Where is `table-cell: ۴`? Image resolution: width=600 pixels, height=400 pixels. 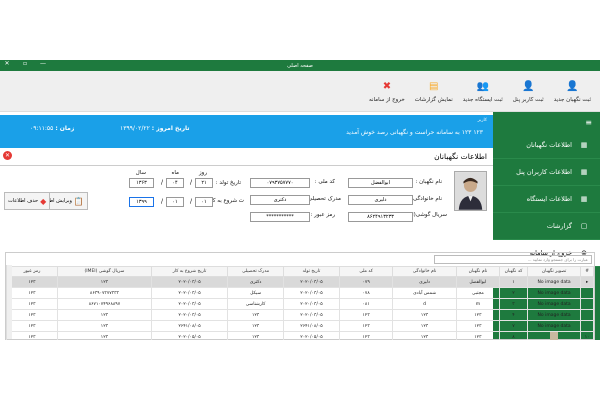
table-cell: ۴ is located at coordinates (513, 315).